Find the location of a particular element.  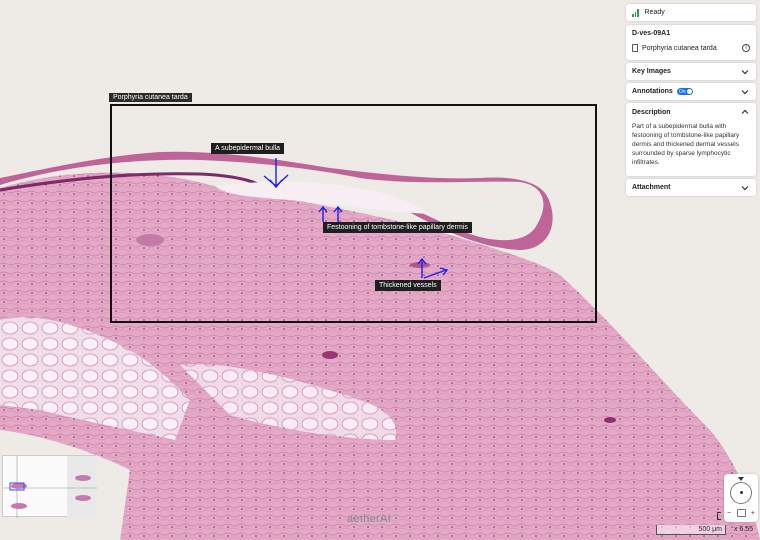

zoom-out-button: − is located at coordinates (729, 513).